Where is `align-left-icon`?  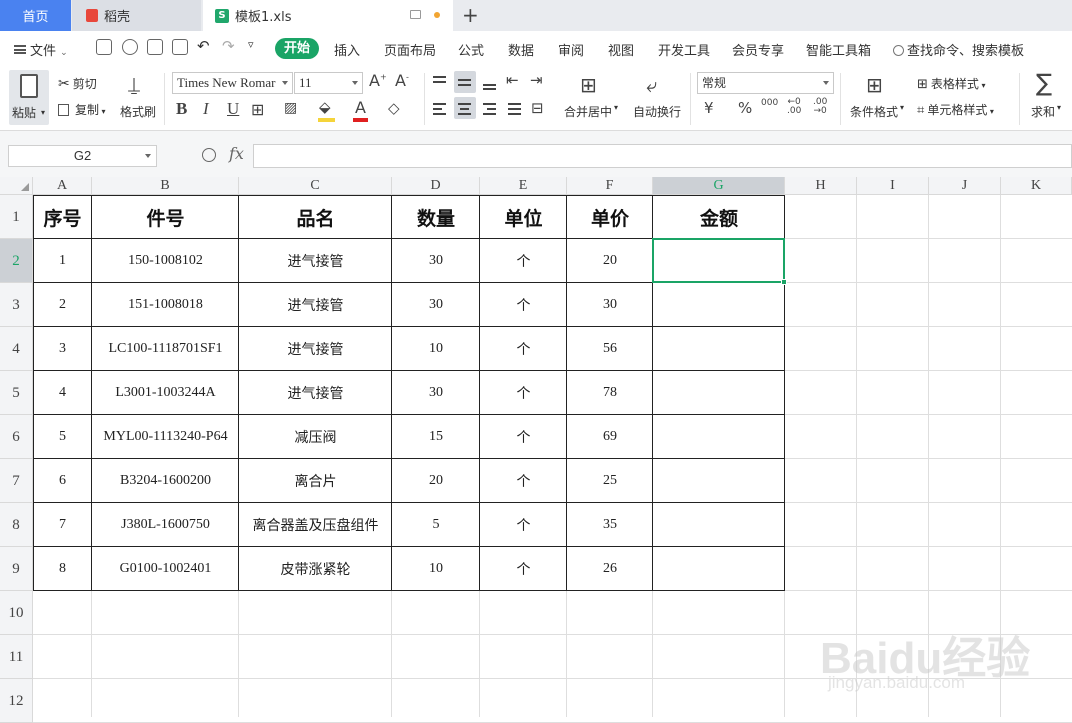 align-left-icon is located at coordinates (439, 104).